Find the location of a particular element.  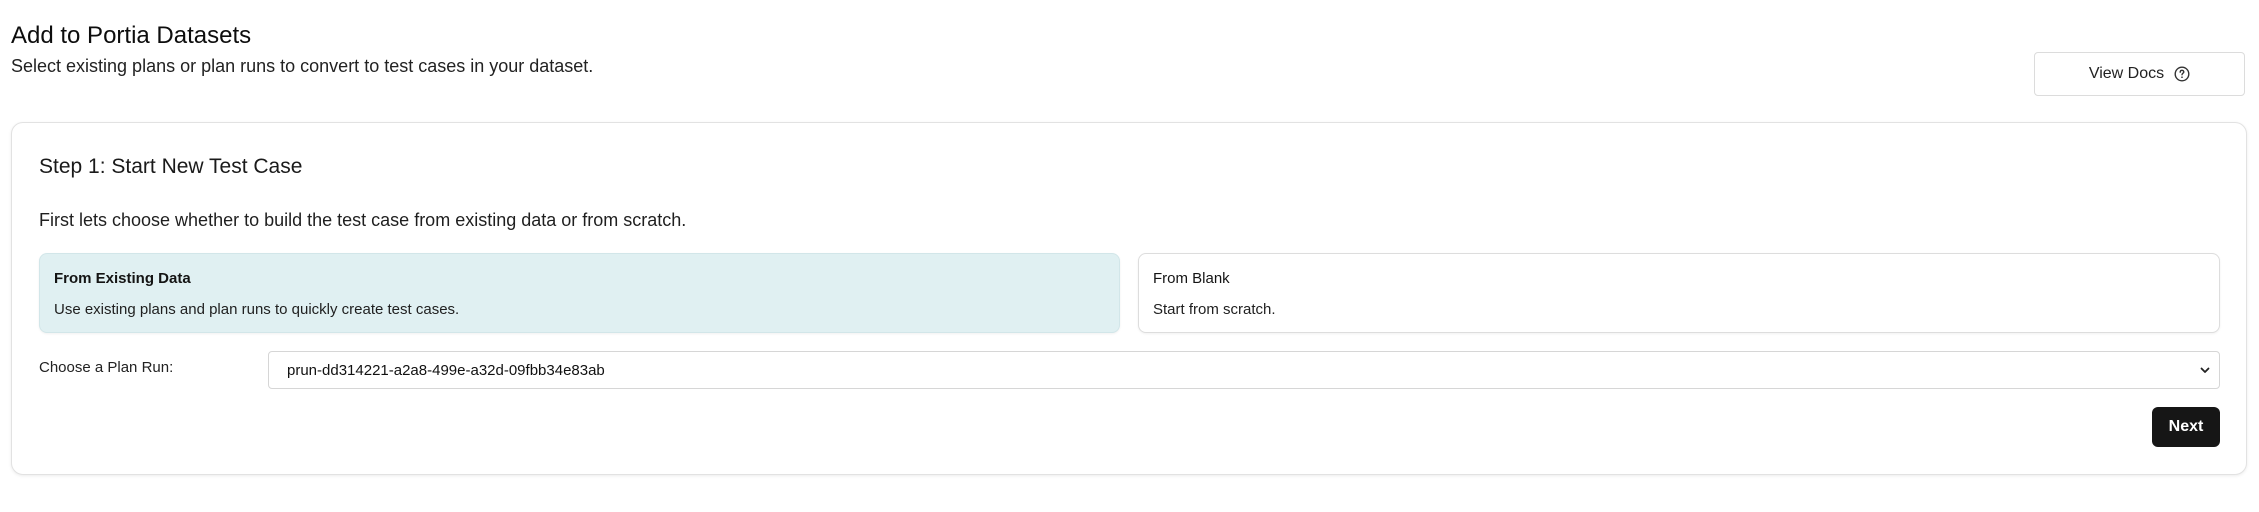

step-title: Step 1: Start New Test Case is located at coordinates (171, 166).